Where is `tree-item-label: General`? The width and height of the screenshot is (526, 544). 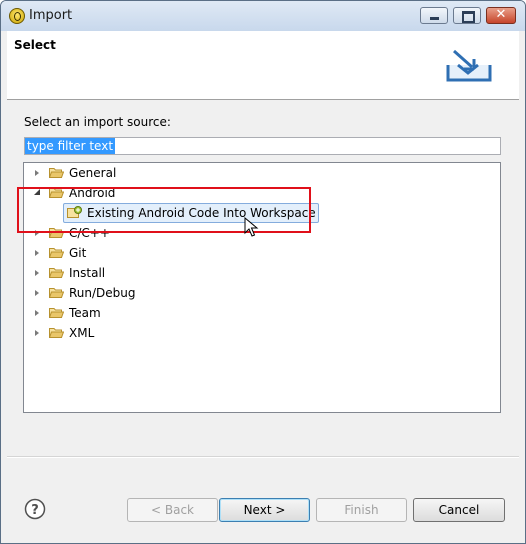 tree-item-label: General is located at coordinates (93, 173).